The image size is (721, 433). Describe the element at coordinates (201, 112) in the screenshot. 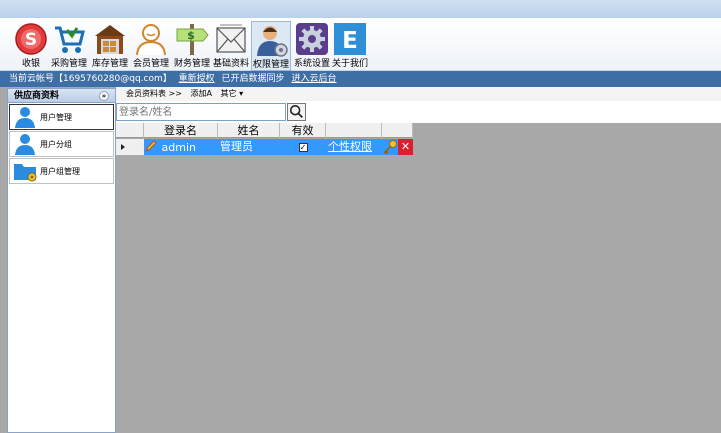

I see `search-input` at that location.